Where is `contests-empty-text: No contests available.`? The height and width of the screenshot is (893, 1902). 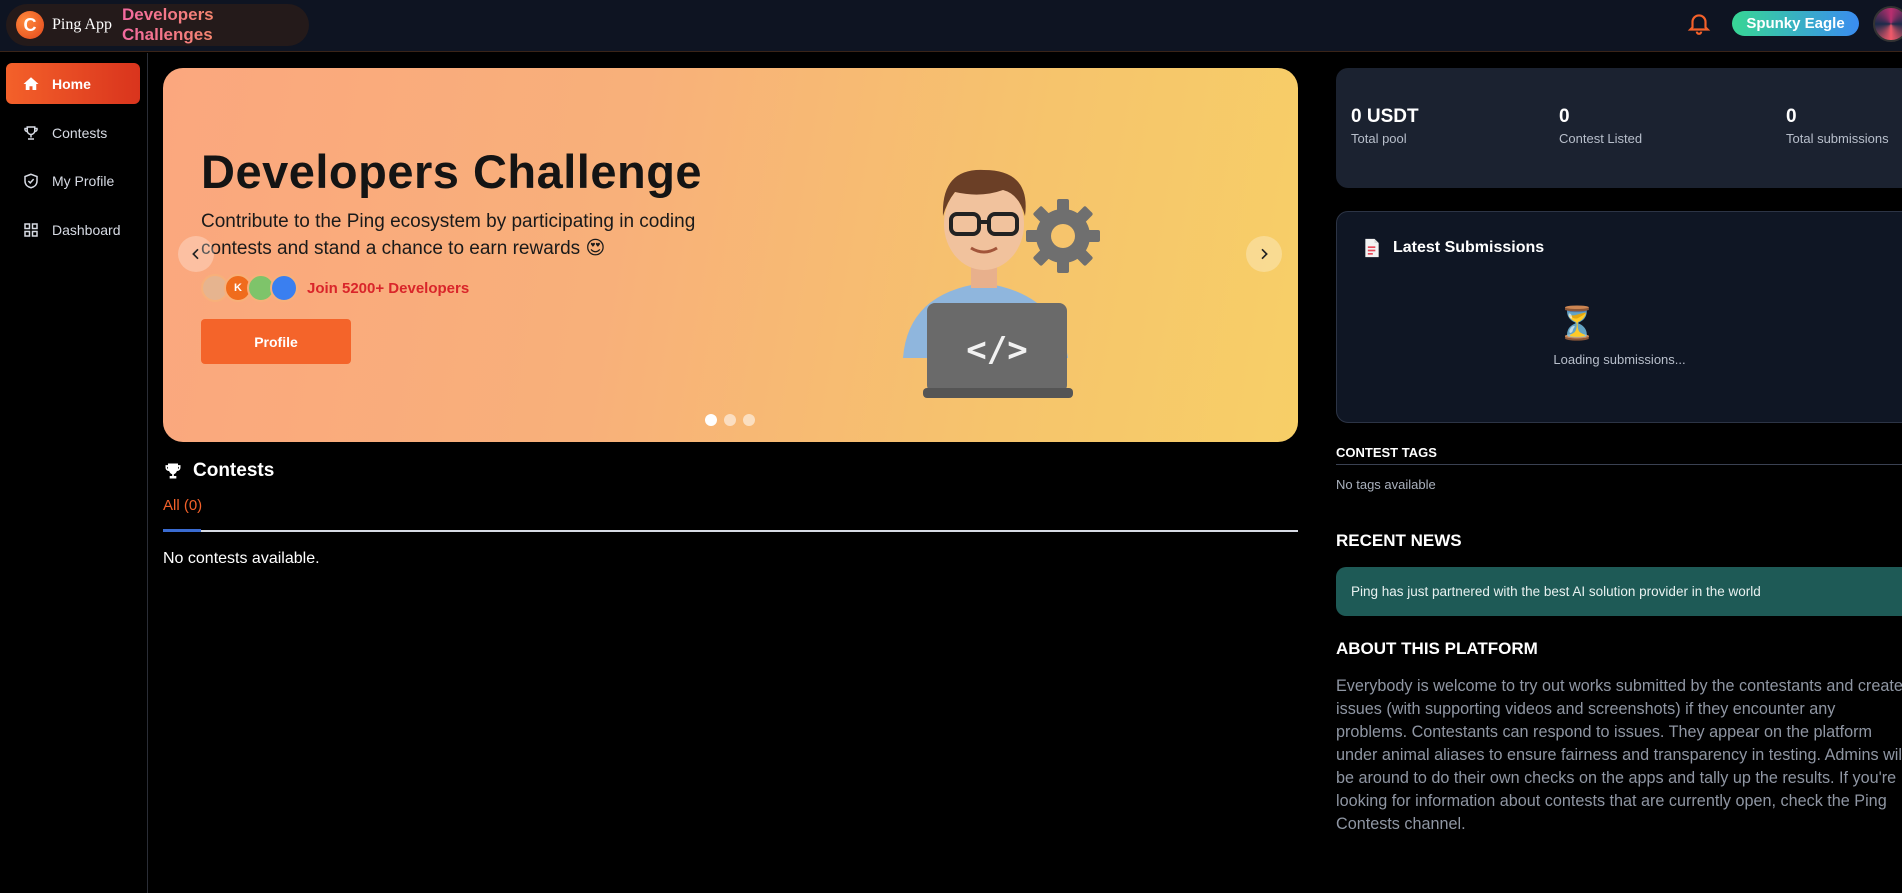
contests-empty-text: No contests available. is located at coordinates (241, 558).